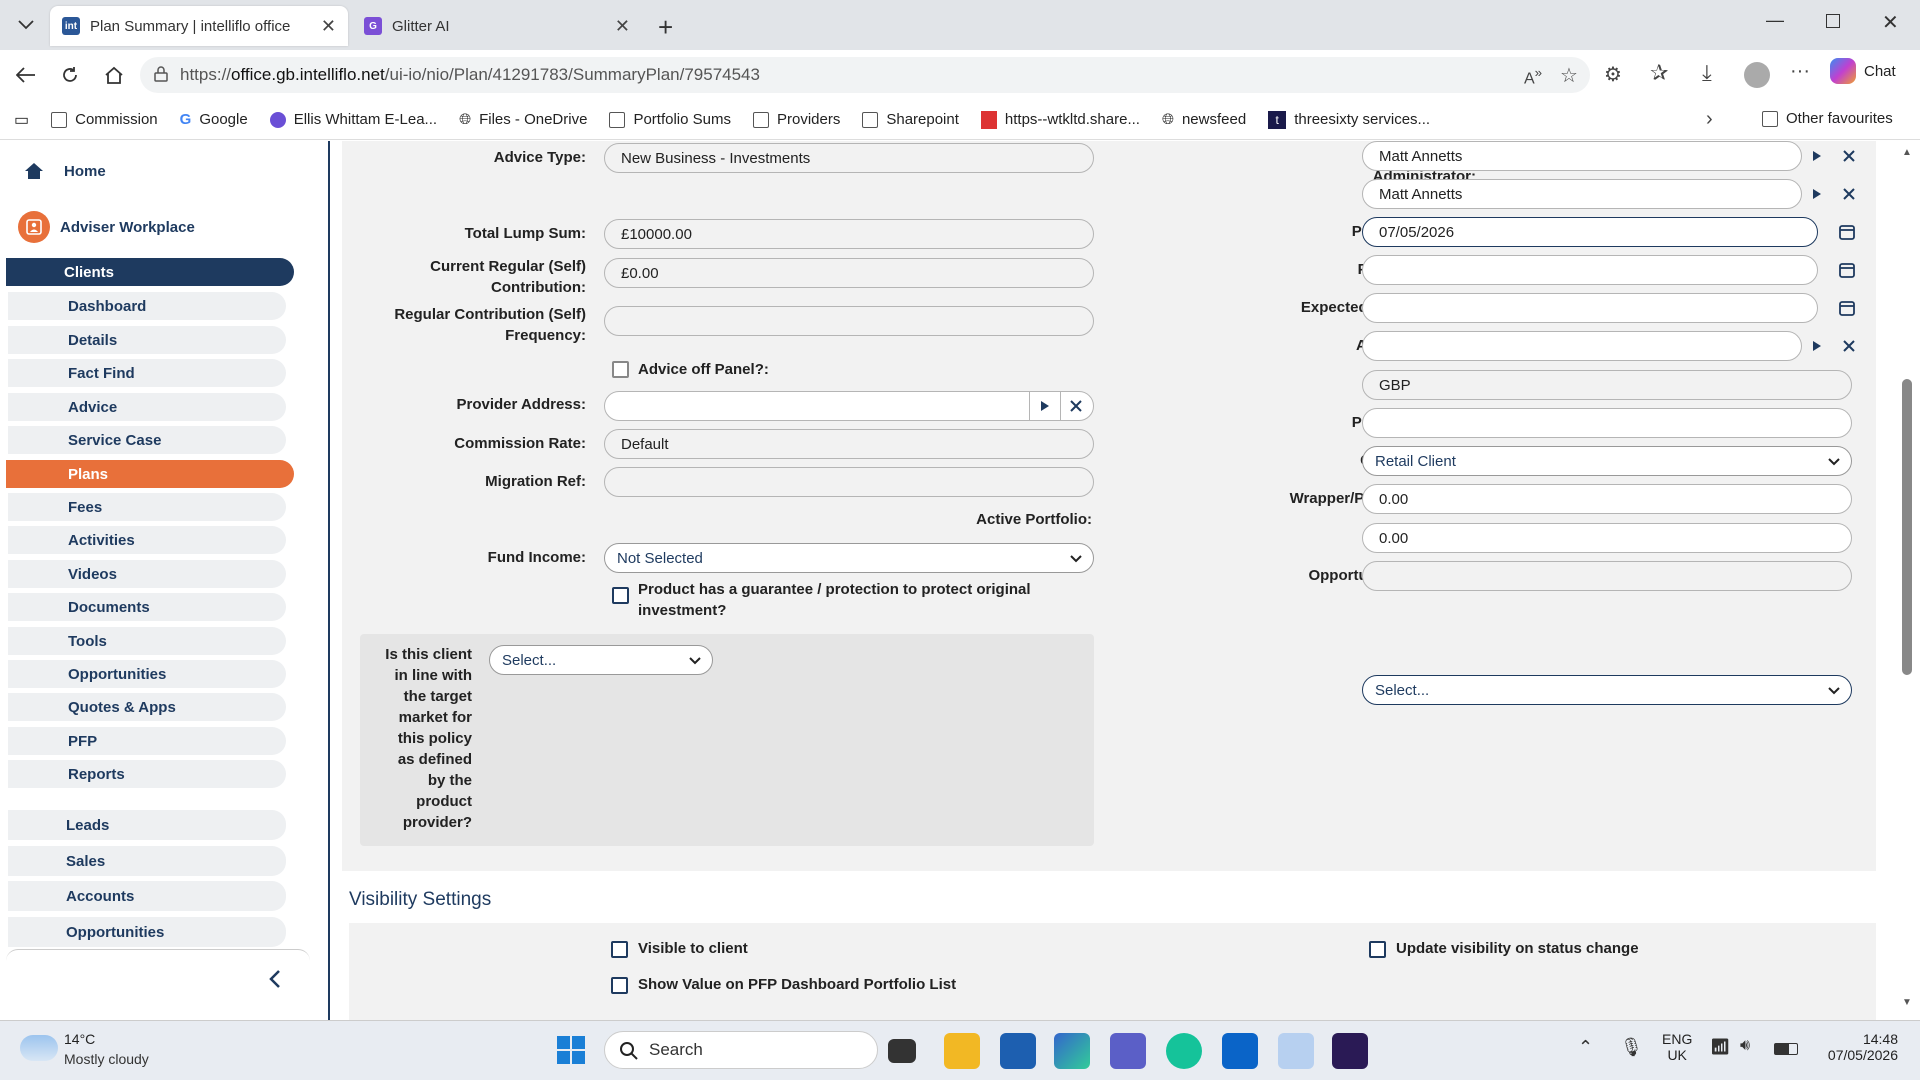 The height and width of the screenshot is (1080, 1920). Describe the element at coordinates (1631, 1047) in the screenshot. I see `microphone-icon: 🎙︎` at that location.